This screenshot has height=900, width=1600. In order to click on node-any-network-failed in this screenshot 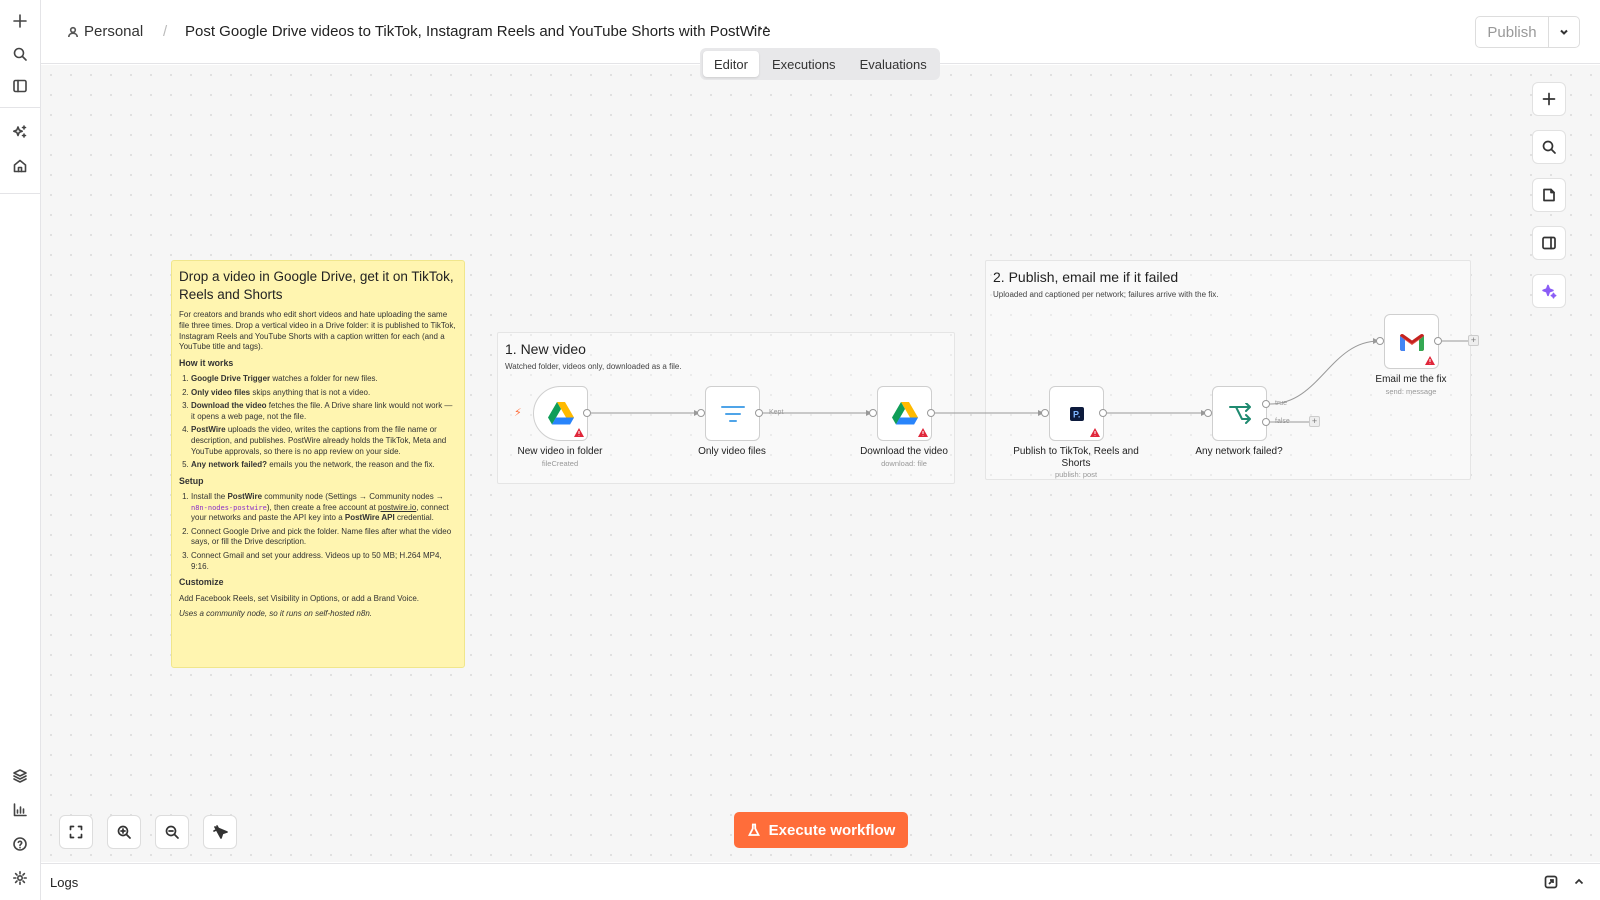, I will do `click(1239, 413)`.